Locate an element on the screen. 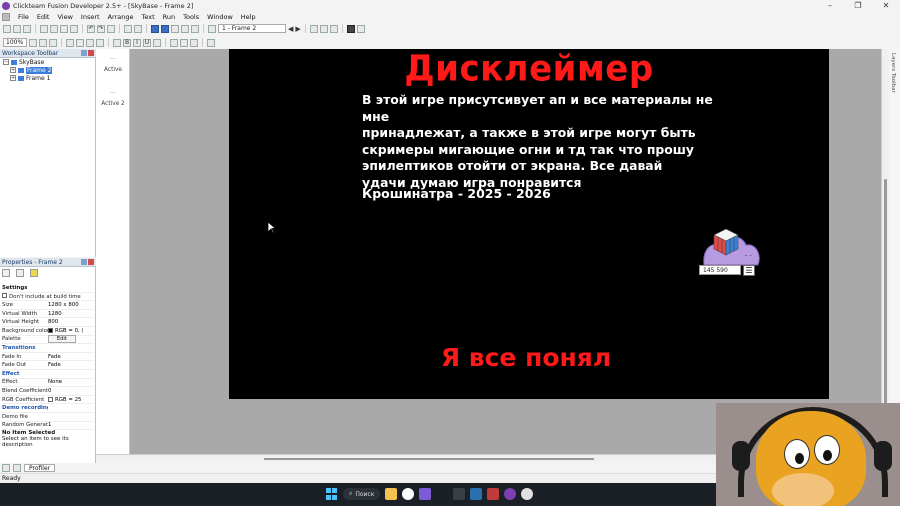  align-center-icon is located at coordinates (184, 42).